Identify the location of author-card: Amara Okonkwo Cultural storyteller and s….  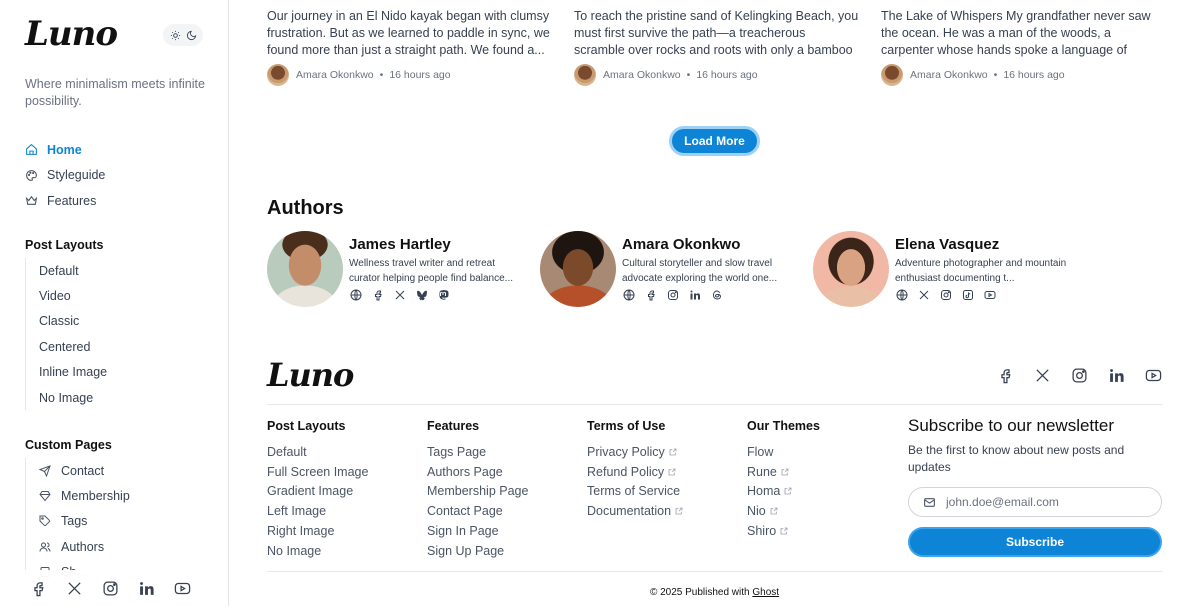
(667, 269).